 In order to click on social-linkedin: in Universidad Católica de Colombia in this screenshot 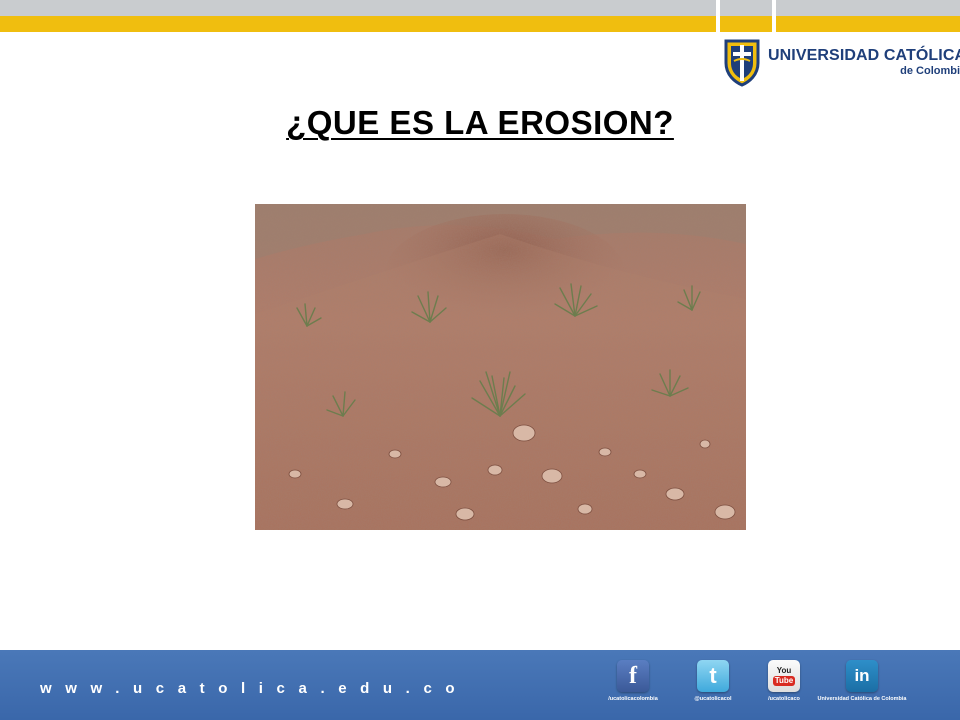, I will do `click(862, 681)`.